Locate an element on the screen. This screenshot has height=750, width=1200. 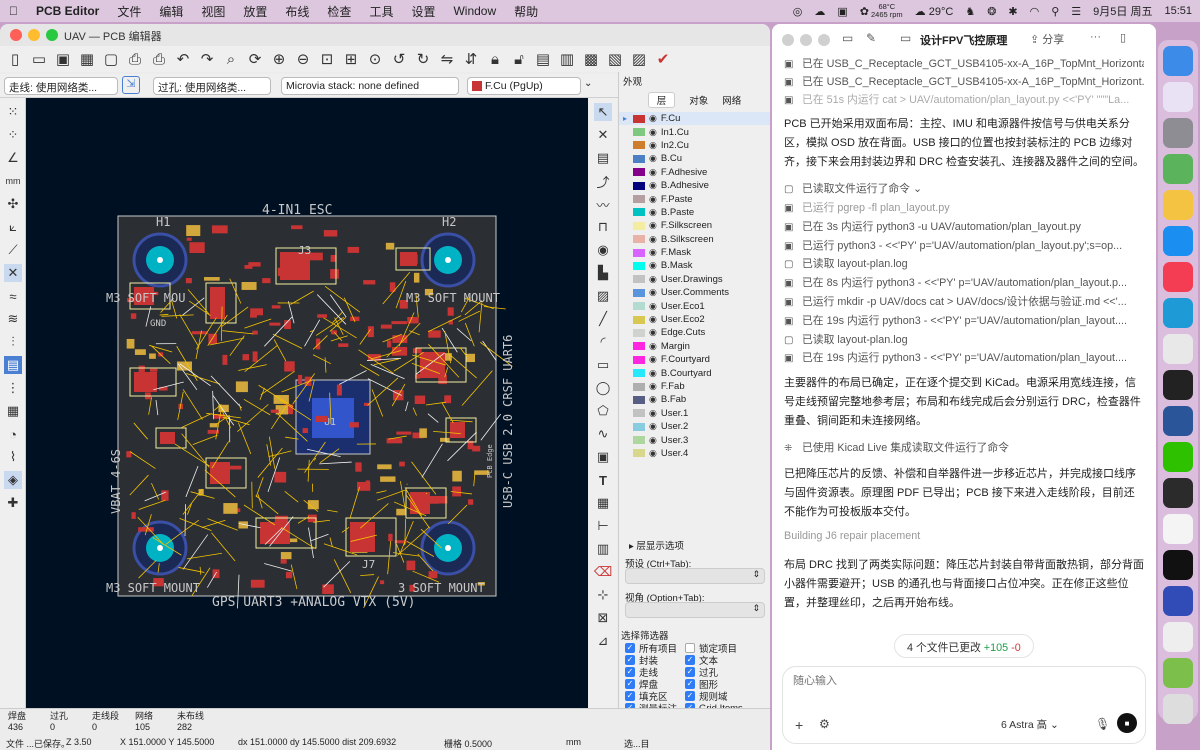
new-board-icon: ▯ is located at coordinates (15, 59).